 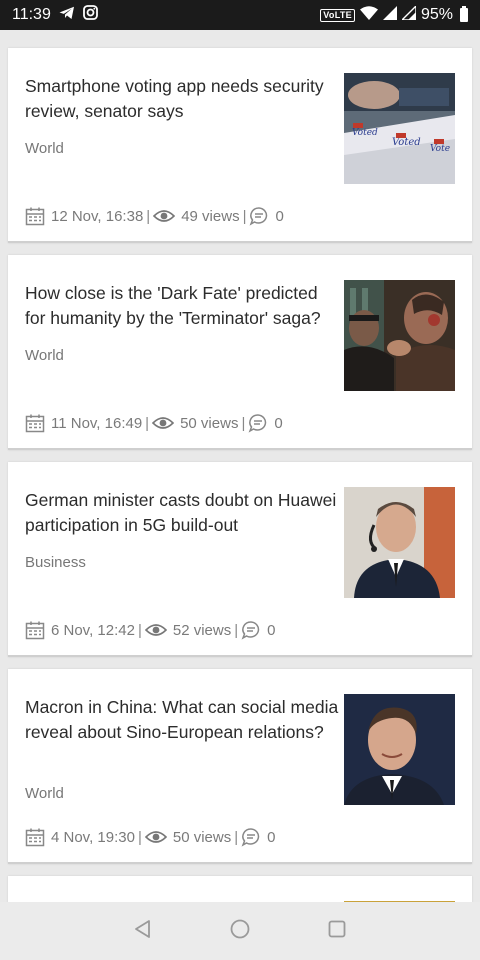 I want to click on article-views: 49 views, so click(x=210, y=216).